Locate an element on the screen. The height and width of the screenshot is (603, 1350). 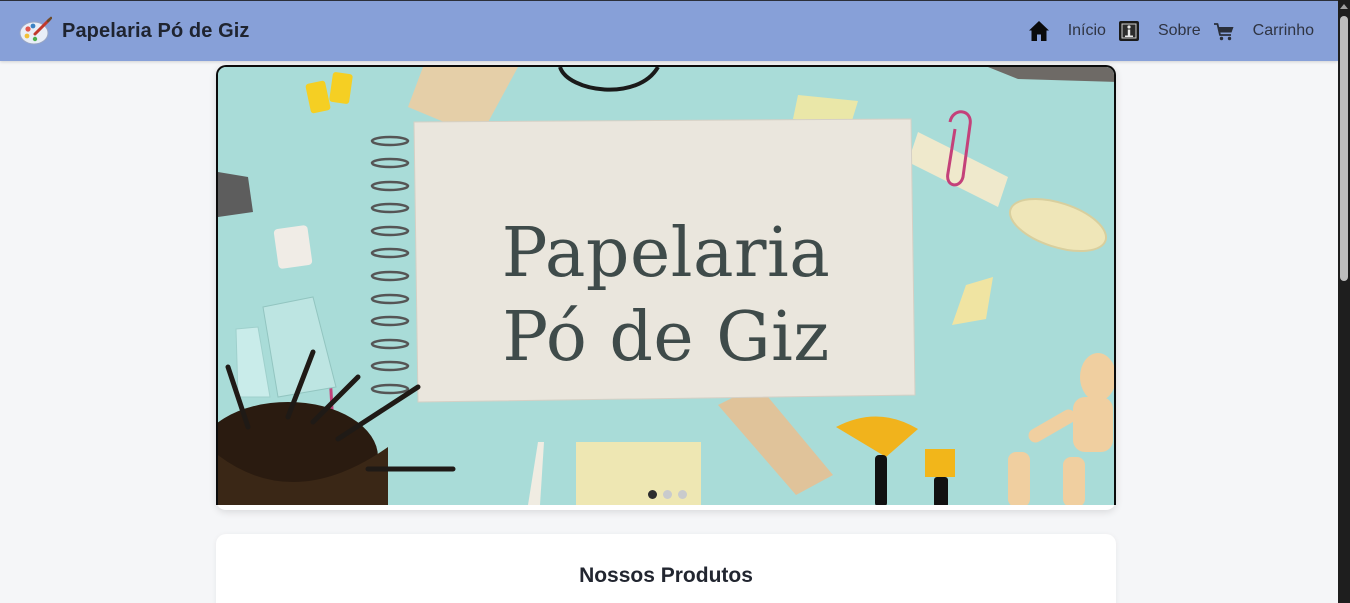
main-nav: Início Sobre Carrinho is located at coordinates (1171, 31).